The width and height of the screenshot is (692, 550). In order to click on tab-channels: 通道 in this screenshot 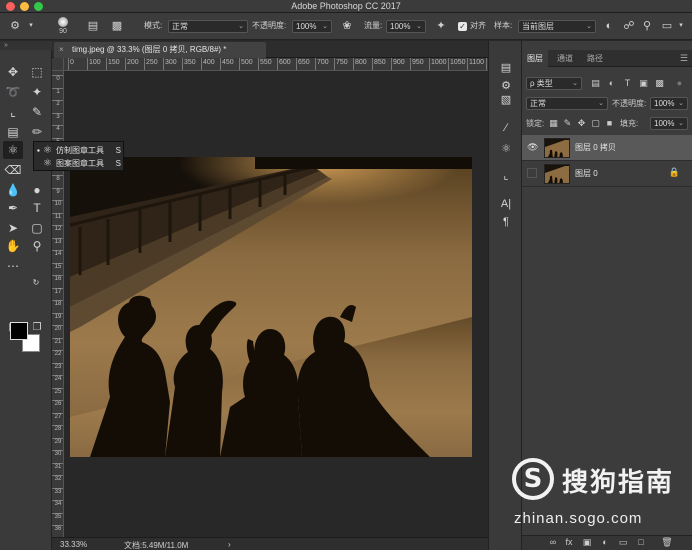, I will do `click(565, 58)`.